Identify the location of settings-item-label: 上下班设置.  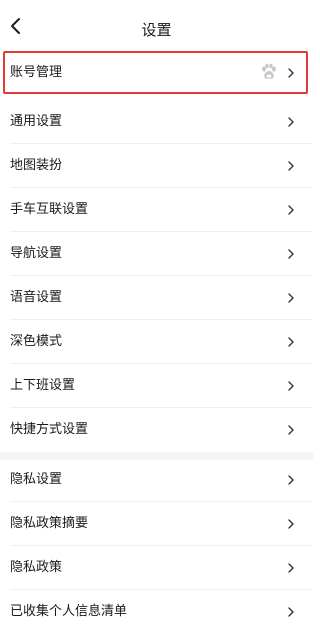
(43, 385).